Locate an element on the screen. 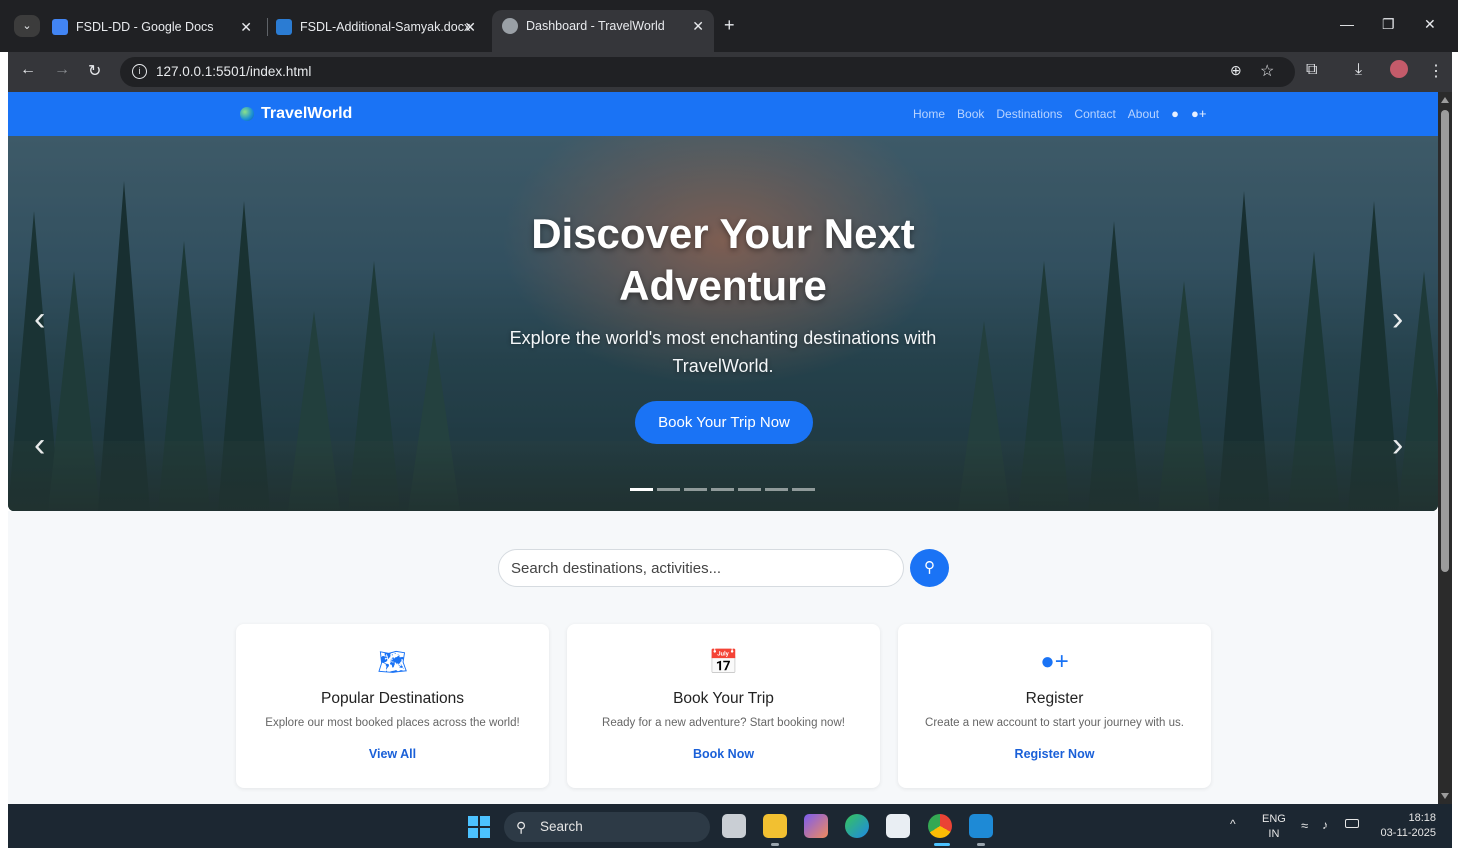 The width and height of the screenshot is (1458, 848). tab-google-docs: FSDL-DD - Google Docs ✕ is located at coordinates (157, 27).